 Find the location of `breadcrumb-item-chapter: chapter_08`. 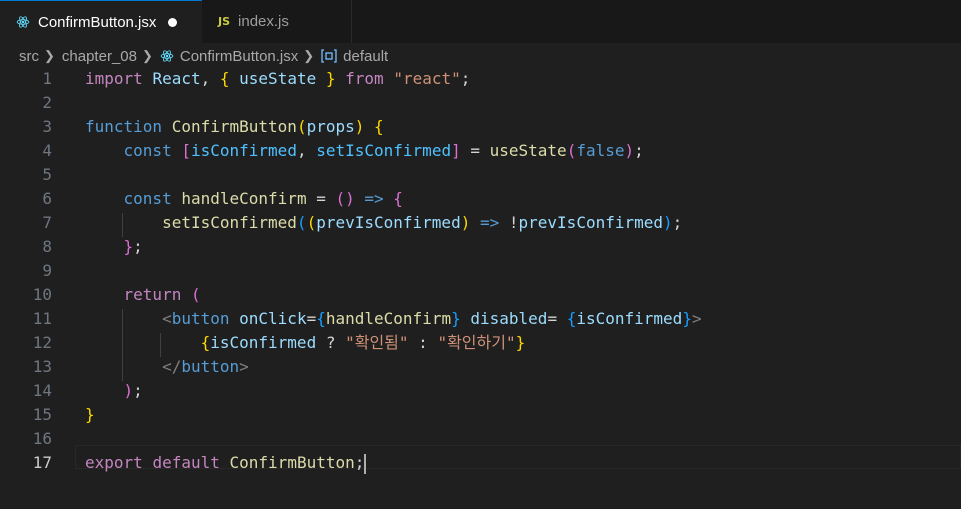

breadcrumb-item-chapter: chapter_08 is located at coordinates (99, 56).